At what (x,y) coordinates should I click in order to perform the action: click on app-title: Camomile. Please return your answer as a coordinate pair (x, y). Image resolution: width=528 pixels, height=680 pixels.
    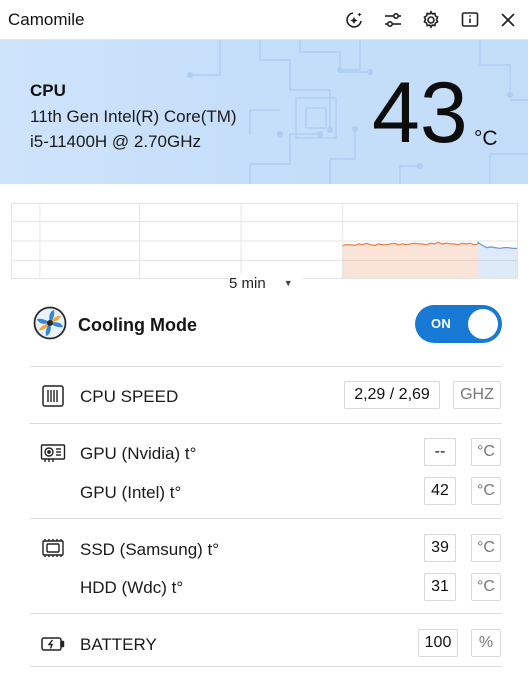
    Looking at the image, I should click on (46, 19).